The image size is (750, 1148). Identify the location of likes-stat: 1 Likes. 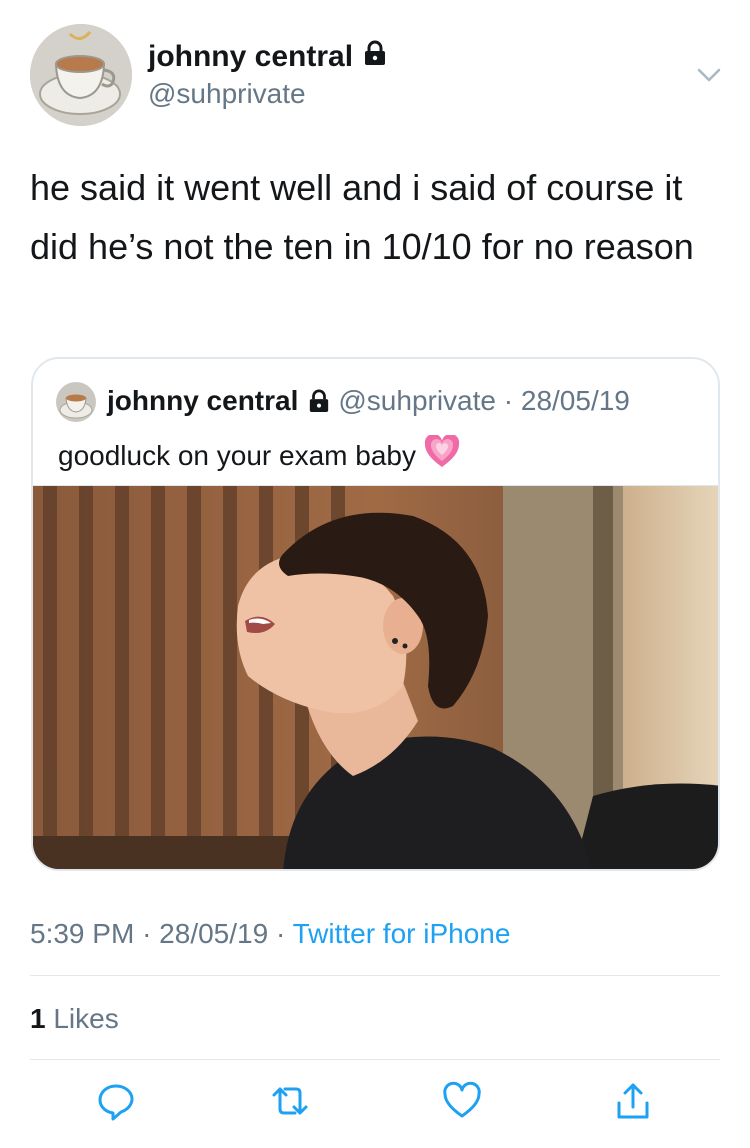
(74, 1019).